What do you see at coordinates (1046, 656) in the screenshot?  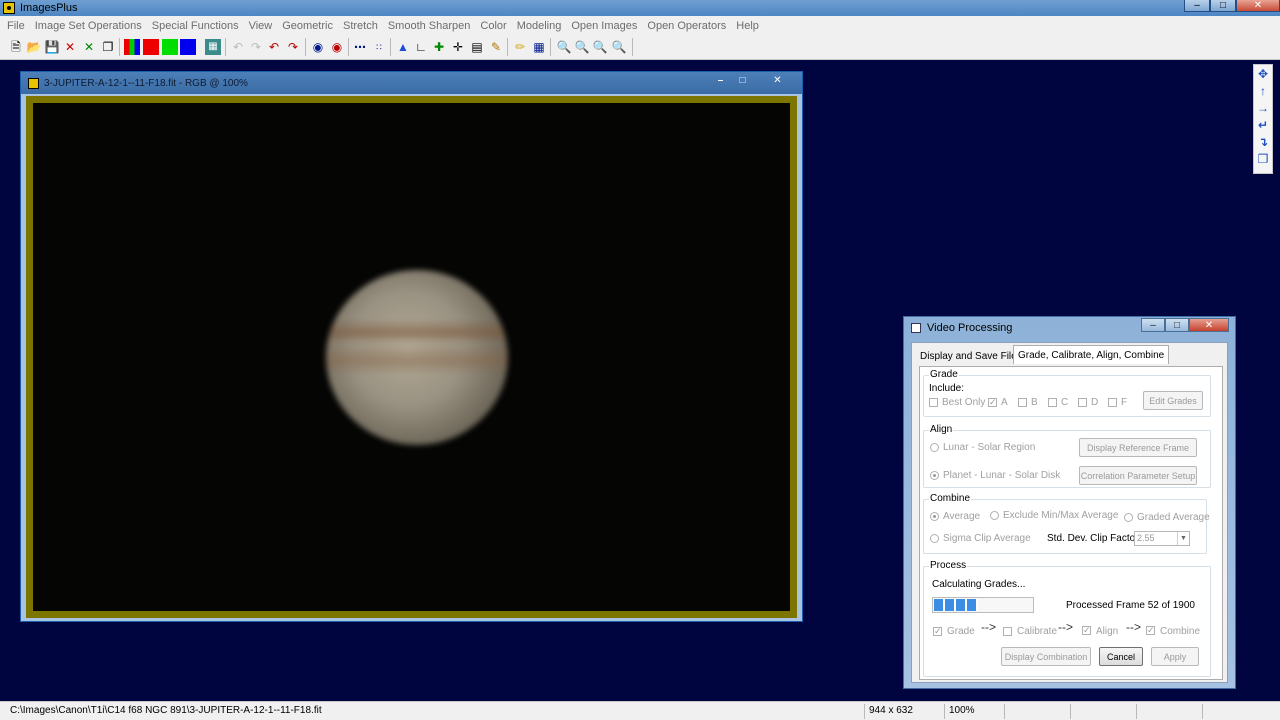 I see `display-combination-button: Display Combination` at bounding box center [1046, 656].